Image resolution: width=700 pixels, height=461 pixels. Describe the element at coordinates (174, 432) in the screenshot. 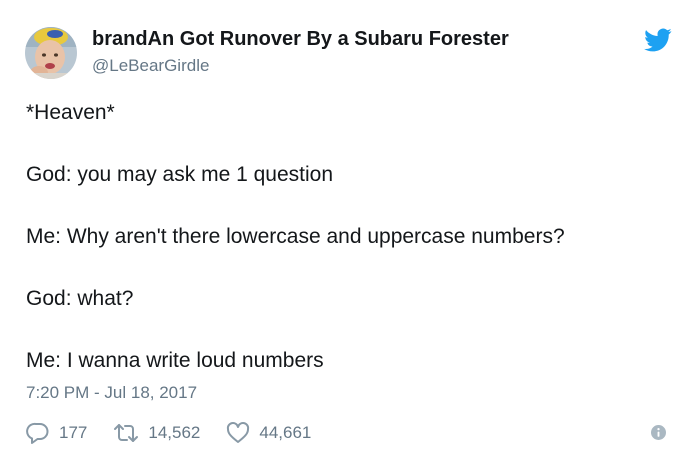

I see `retweet-count: 14,562` at that location.